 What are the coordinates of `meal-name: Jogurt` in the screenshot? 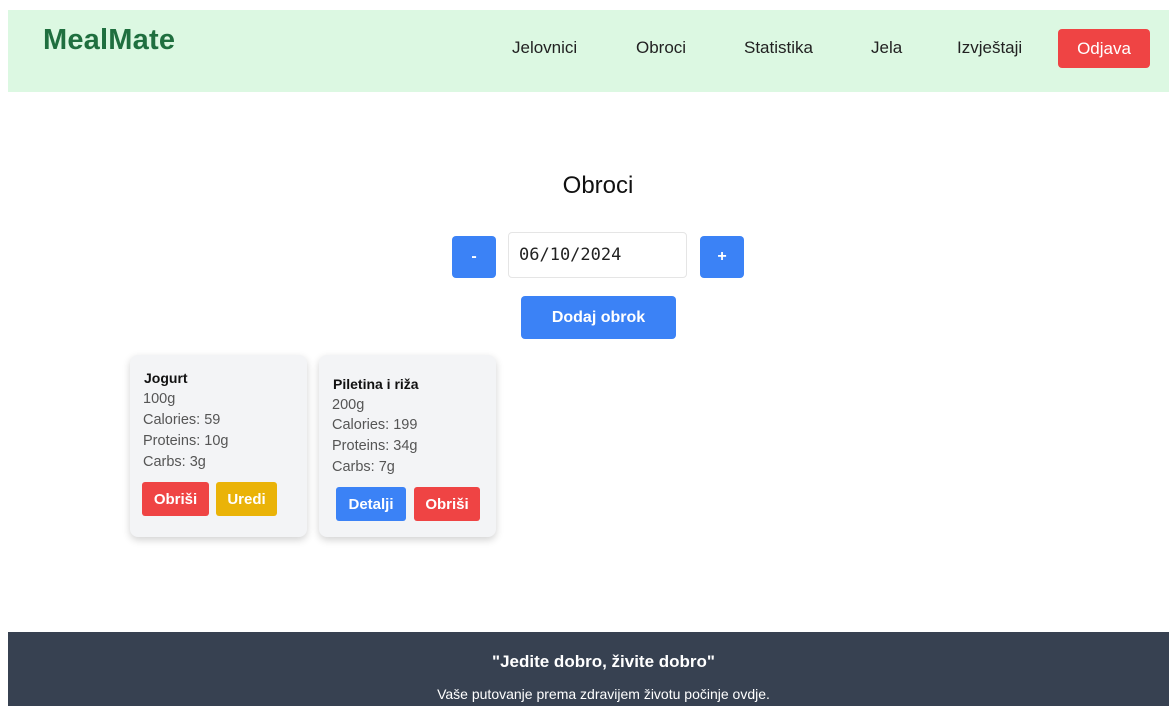 It's located at (166, 378).